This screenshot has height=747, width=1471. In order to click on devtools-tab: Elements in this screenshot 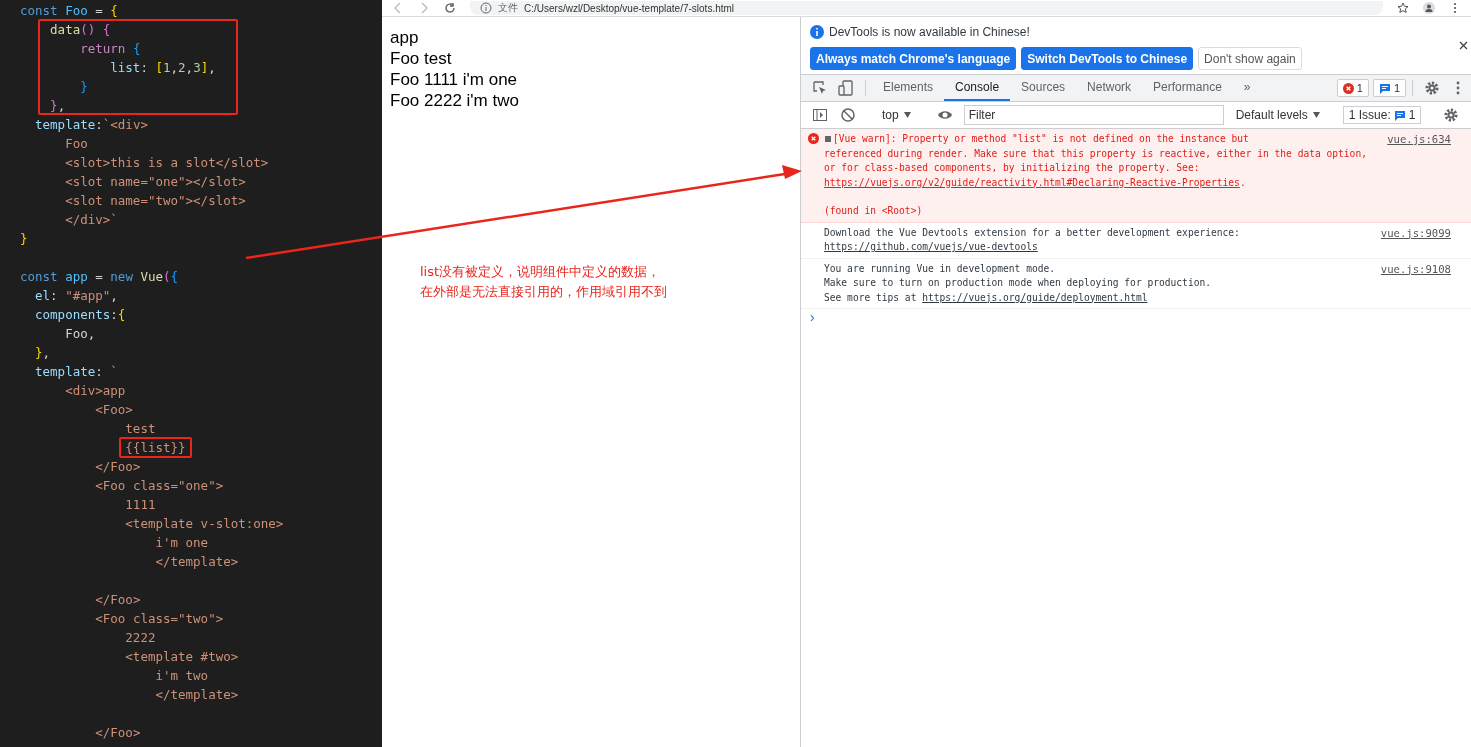, I will do `click(908, 88)`.